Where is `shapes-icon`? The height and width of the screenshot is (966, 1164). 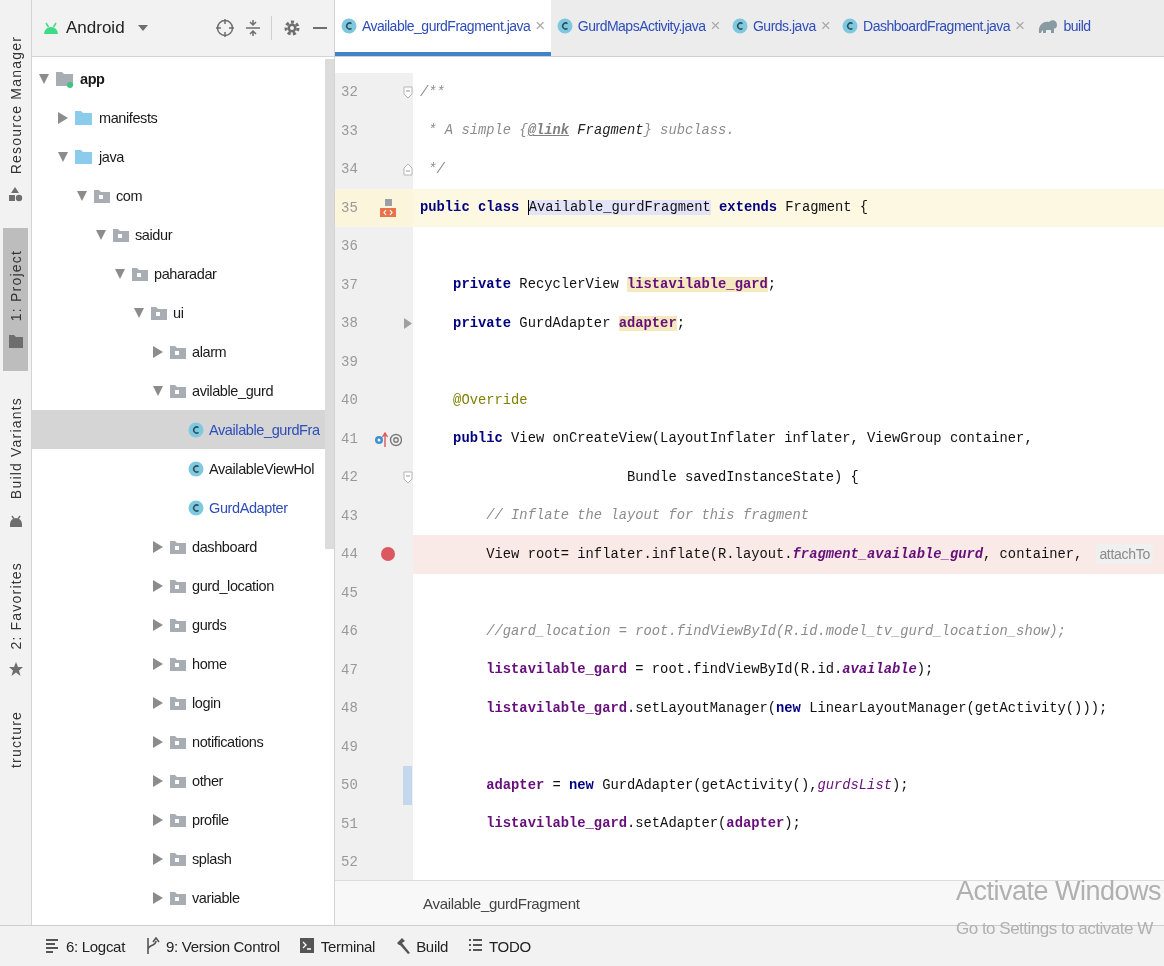
shapes-icon is located at coordinates (15, 194).